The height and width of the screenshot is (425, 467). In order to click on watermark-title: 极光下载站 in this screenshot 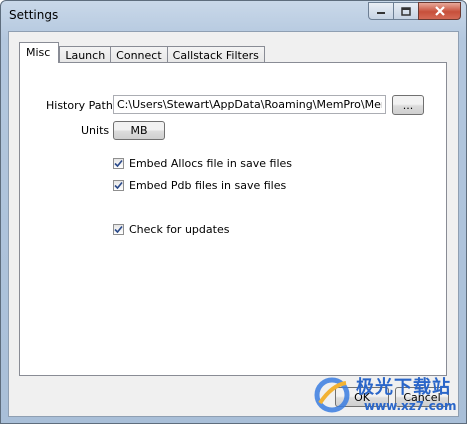, I will do `click(403, 387)`.